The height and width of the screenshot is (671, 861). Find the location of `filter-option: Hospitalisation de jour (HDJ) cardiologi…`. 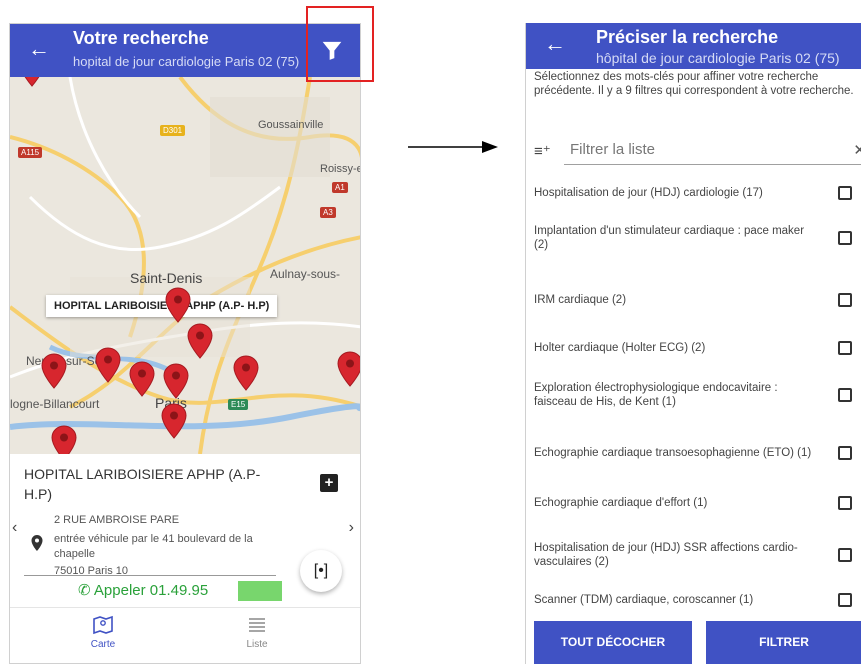

filter-option: Hospitalisation de jour (HDJ) cardiologi… is located at coordinates (697, 193).